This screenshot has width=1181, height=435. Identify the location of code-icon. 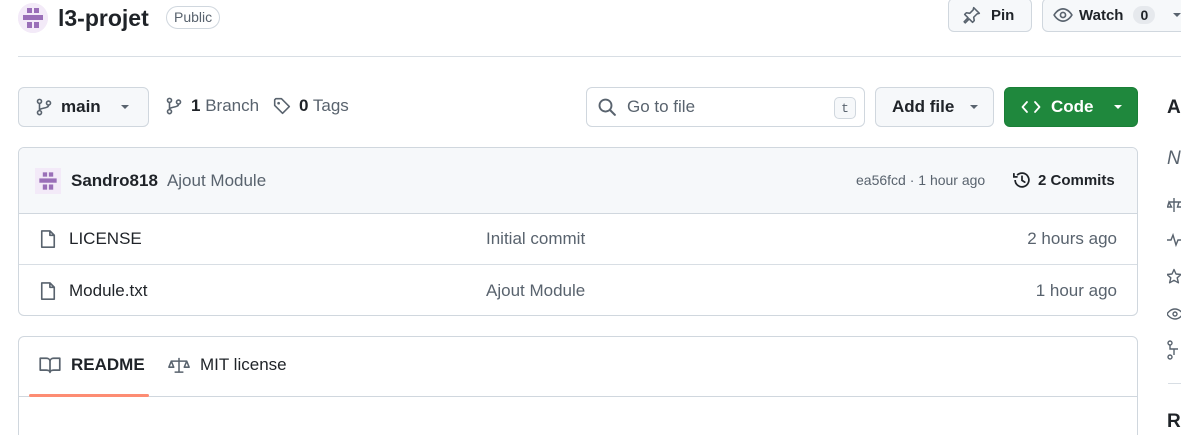
(1031, 107).